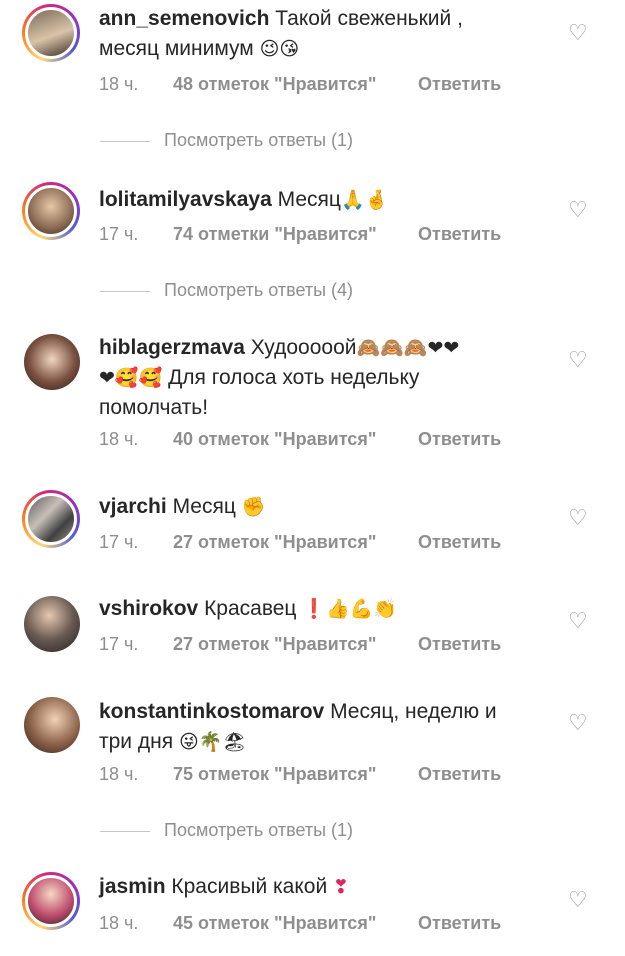 The width and height of the screenshot is (625, 956). Describe the element at coordinates (133, 506) in the screenshot. I see `username: vjarchi` at that location.